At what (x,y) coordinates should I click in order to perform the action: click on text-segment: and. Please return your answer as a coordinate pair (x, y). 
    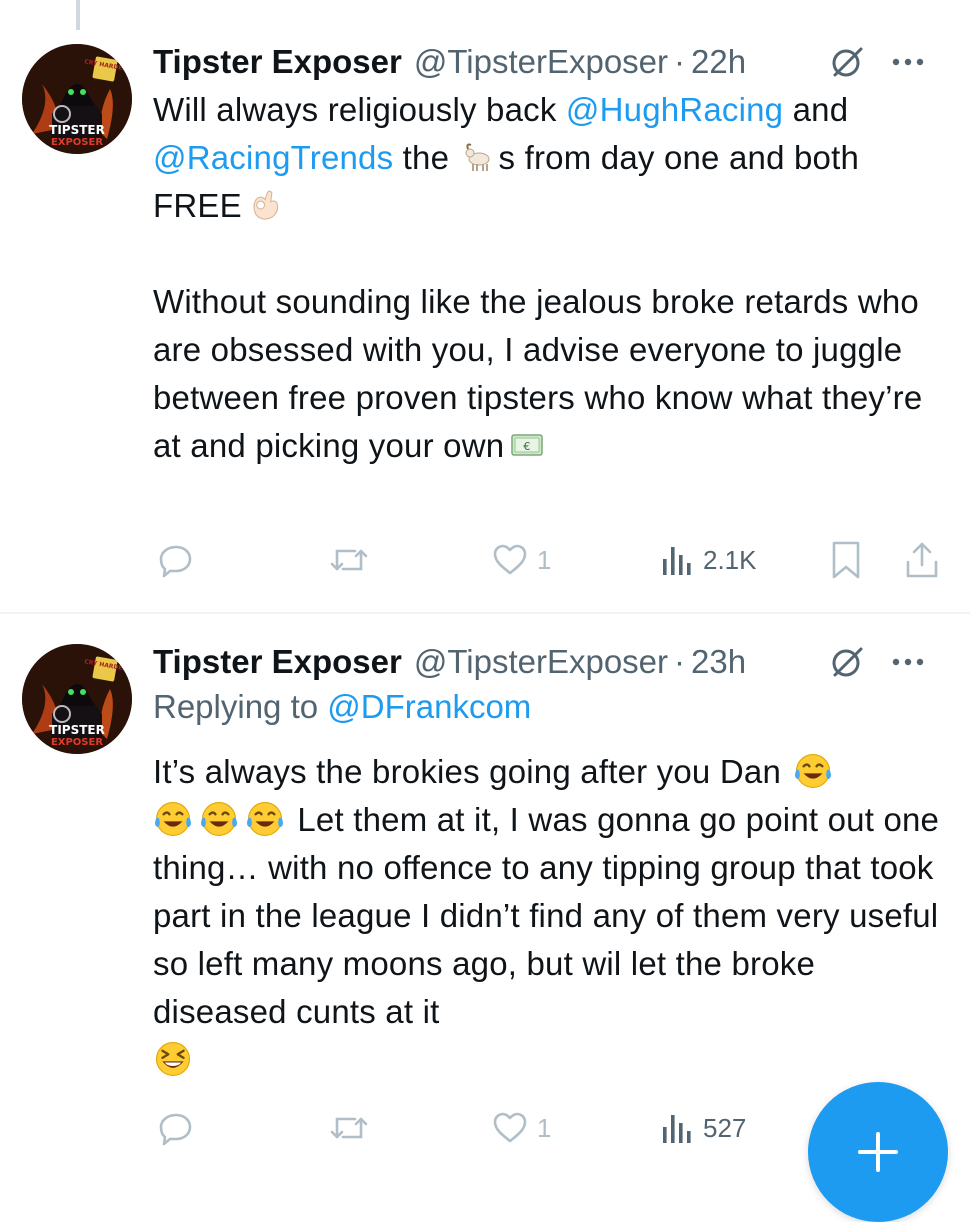
    Looking at the image, I should click on (816, 109).